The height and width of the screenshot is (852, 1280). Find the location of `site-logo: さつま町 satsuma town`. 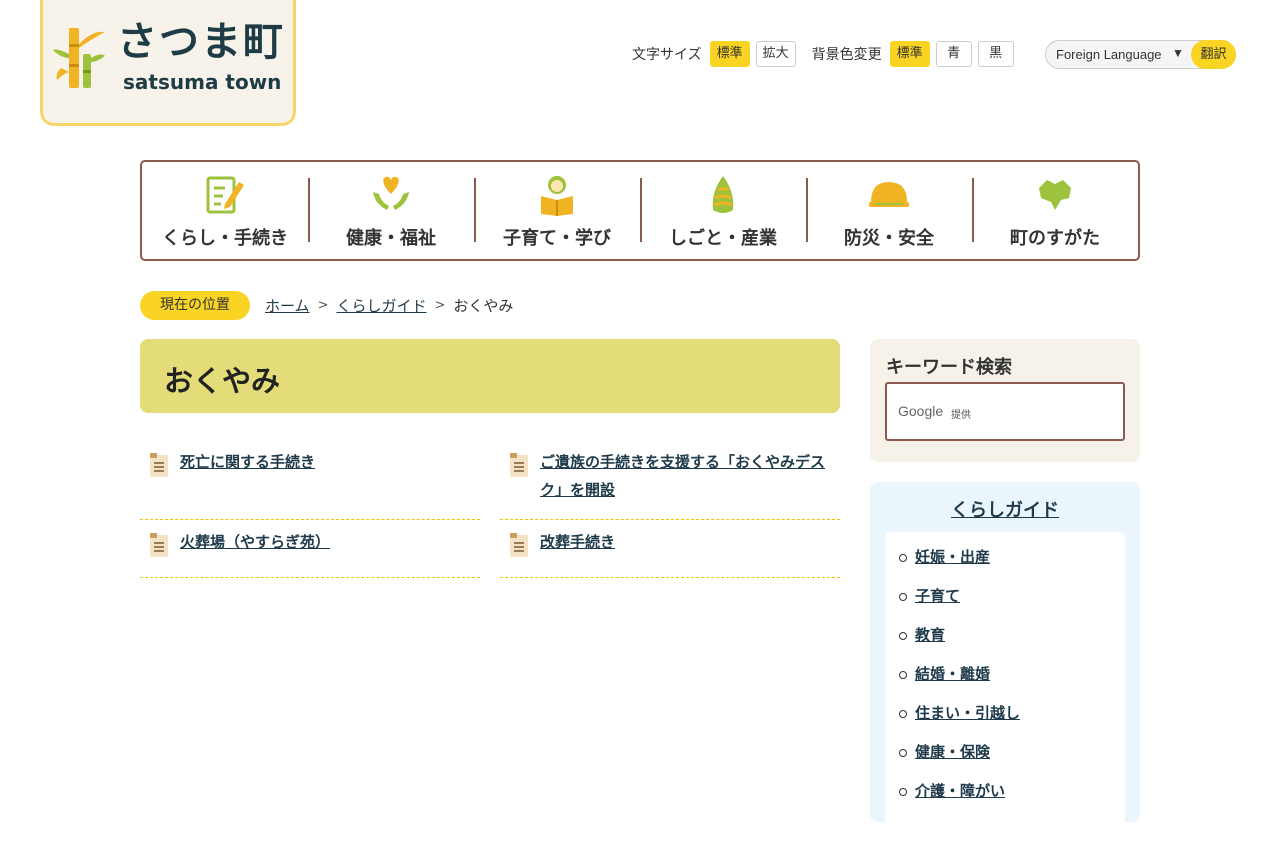

site-logo: さつま町 satsuma town is located at coordinates (168, 63).